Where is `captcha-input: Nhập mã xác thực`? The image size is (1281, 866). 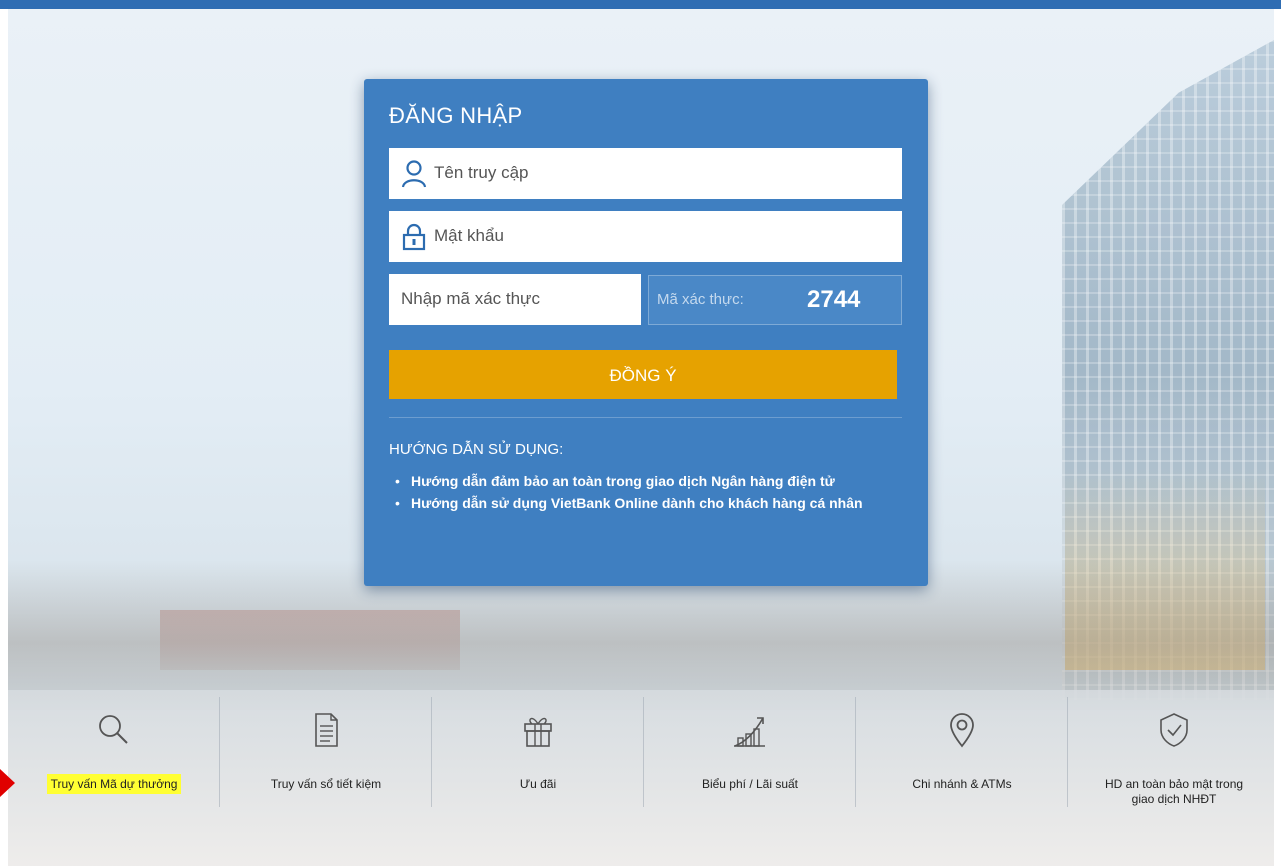
captcha-input: Nhập mã xác thực is located at coordinates (515, 299).